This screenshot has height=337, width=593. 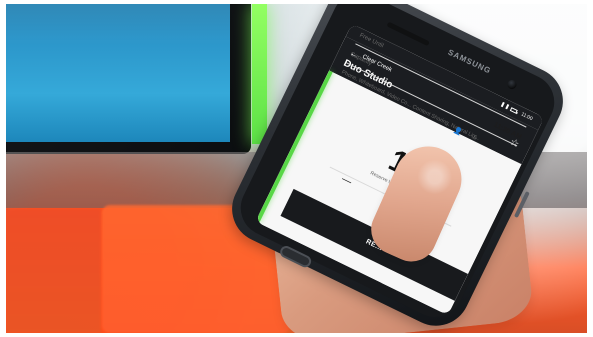 What do you see at coordinates (53, 271) in the screenshot?
I see `orange-blur-left` at bounding box center [53, 271].